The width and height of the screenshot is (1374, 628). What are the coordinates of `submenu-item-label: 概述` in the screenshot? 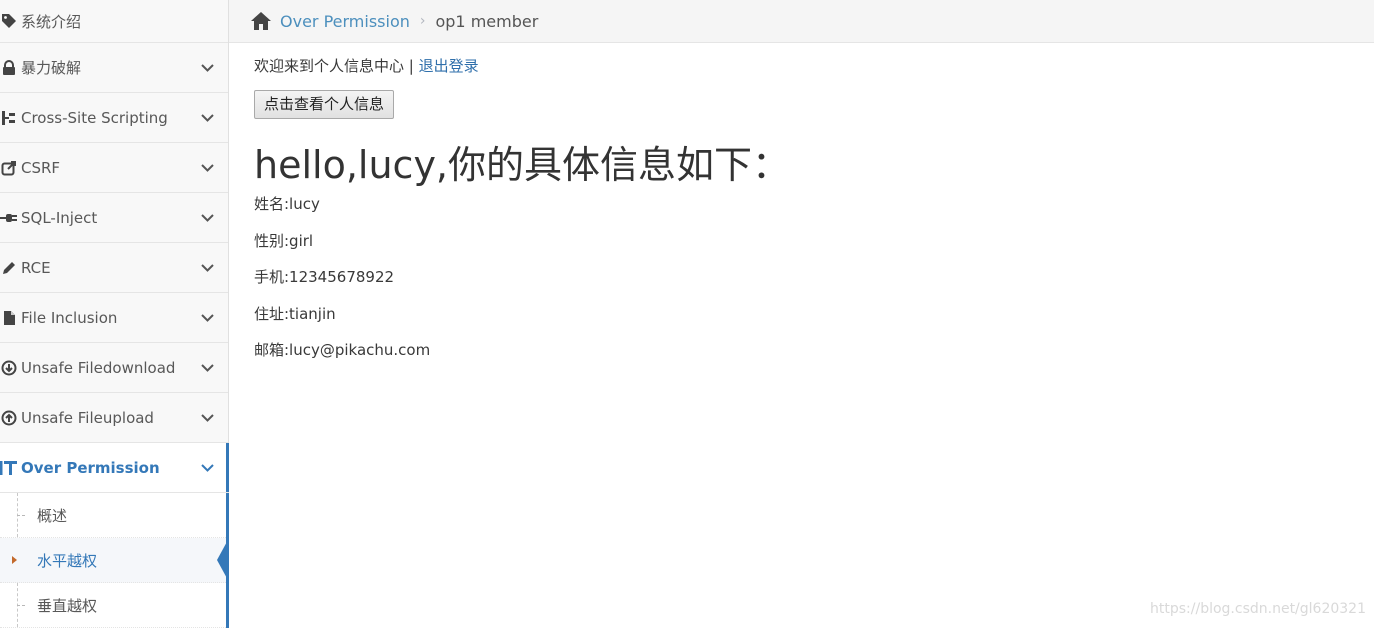 It's located at (52, 515).